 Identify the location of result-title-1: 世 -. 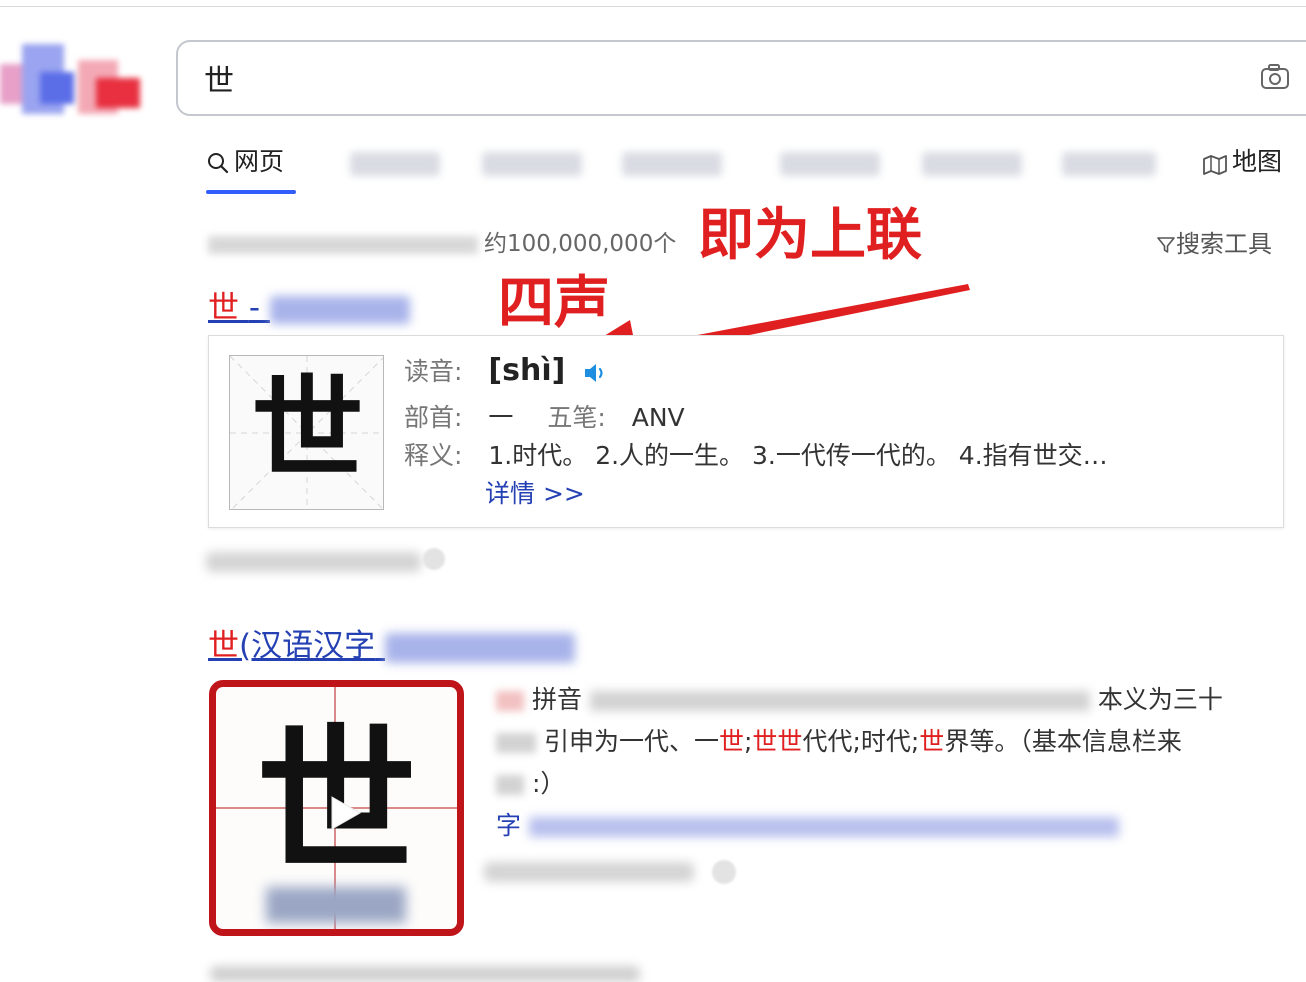
(309, 304).